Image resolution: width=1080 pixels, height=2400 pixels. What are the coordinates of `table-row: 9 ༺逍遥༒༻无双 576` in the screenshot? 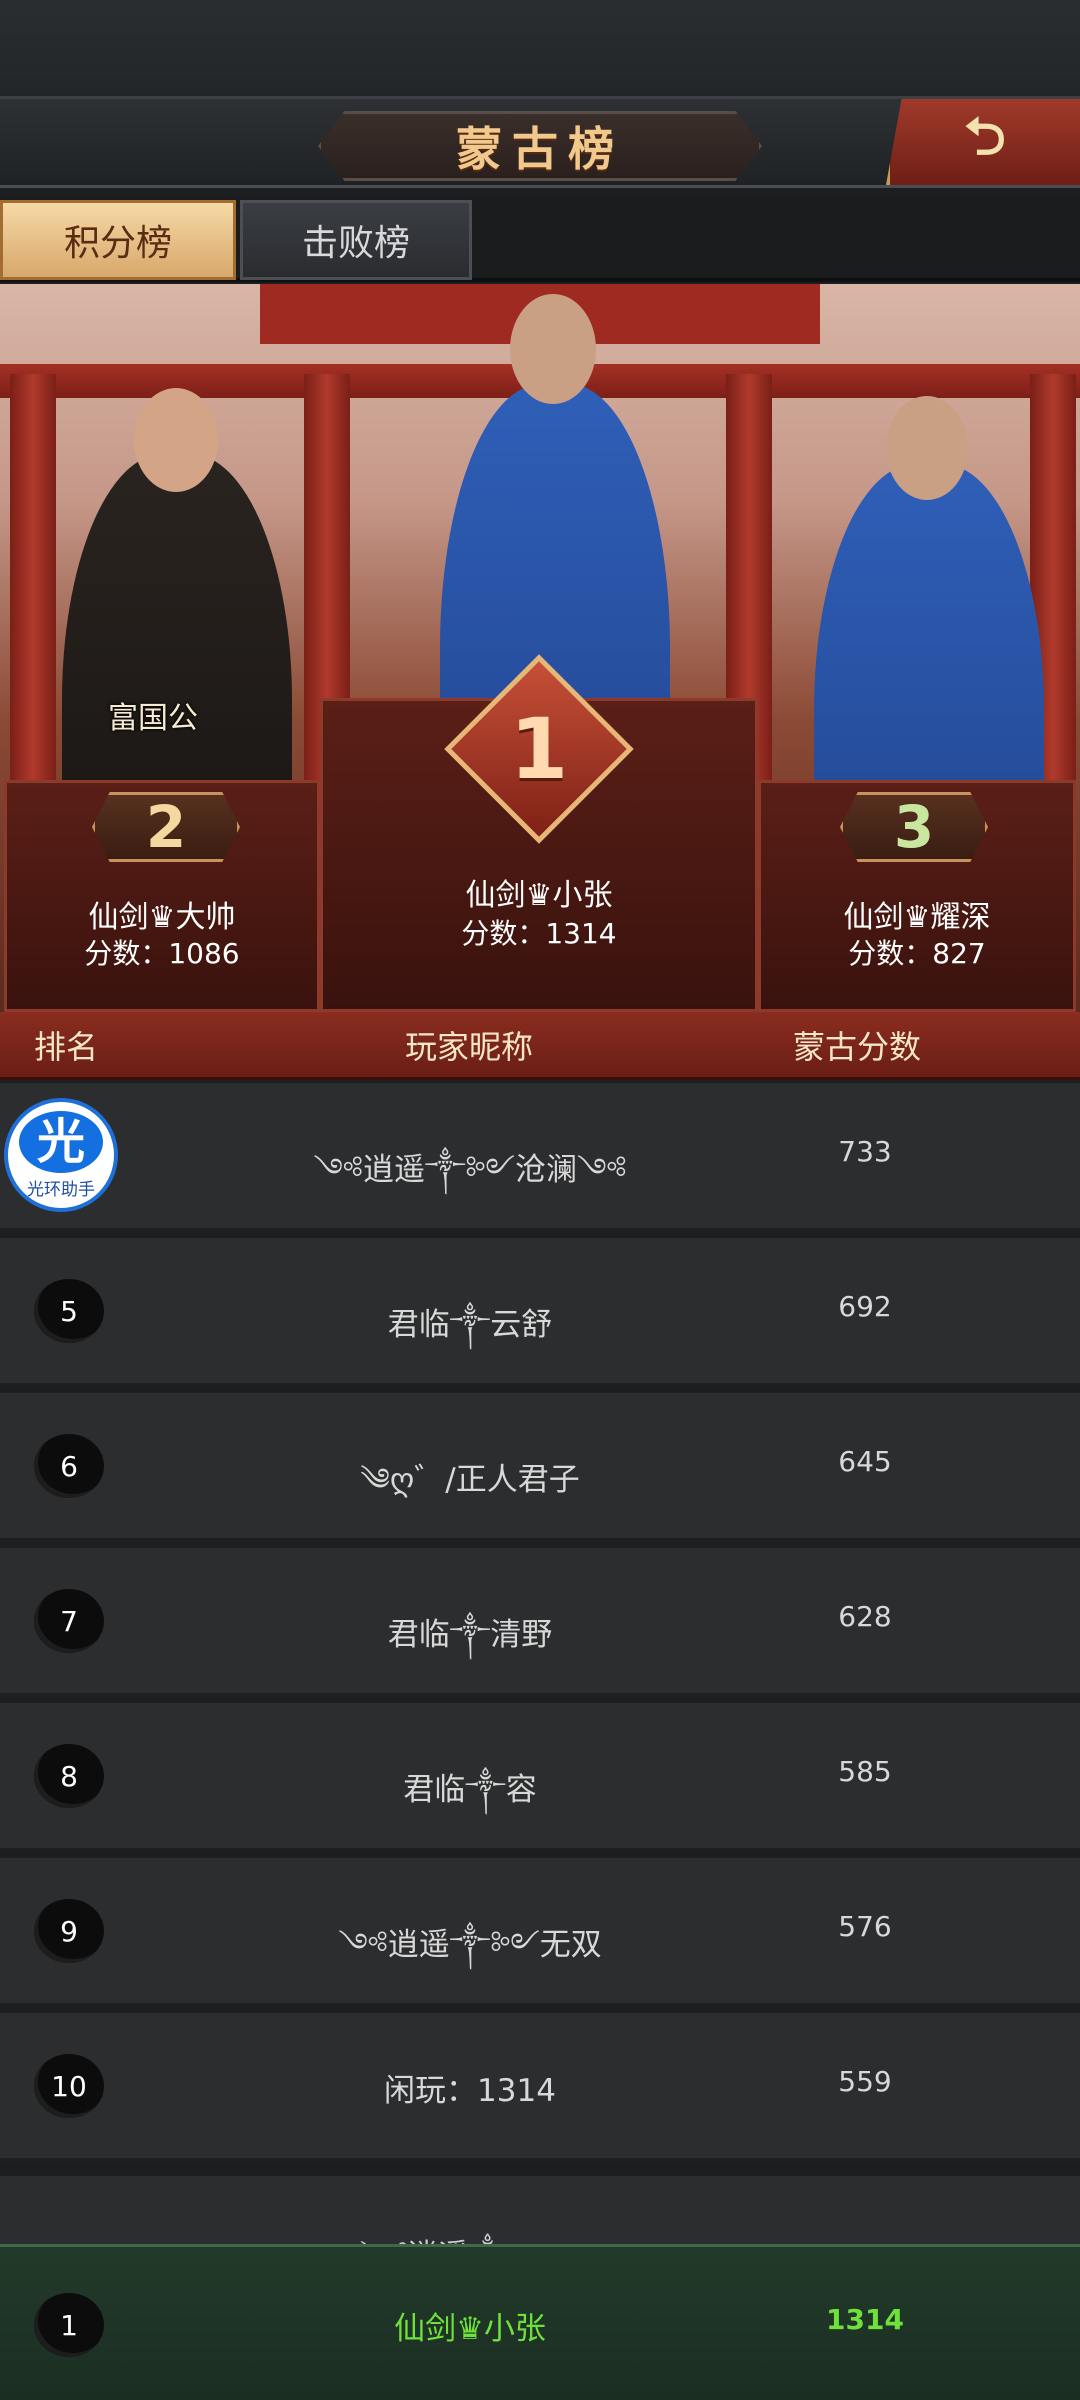 It's located at (540, 1933).